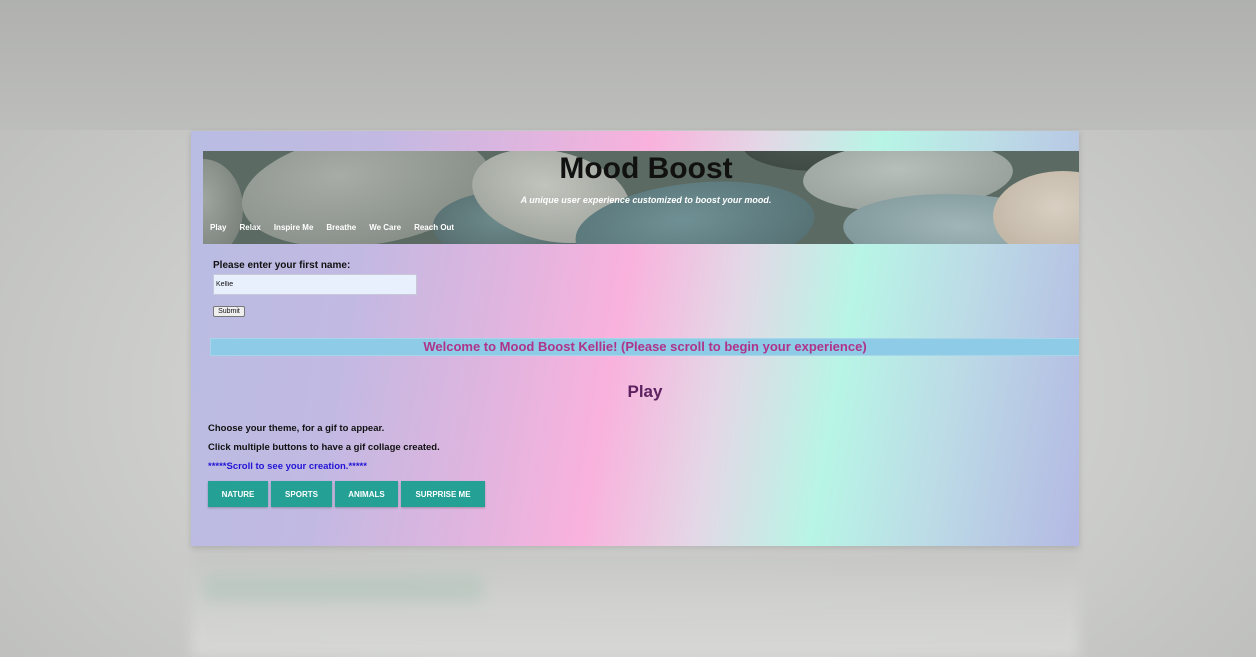 The height and width of the screenshot is (657, 1256). What do you see at coordinates (218, 227) in the screenshot?
I see `nav-play: Play` at bounding box center [218, 227].